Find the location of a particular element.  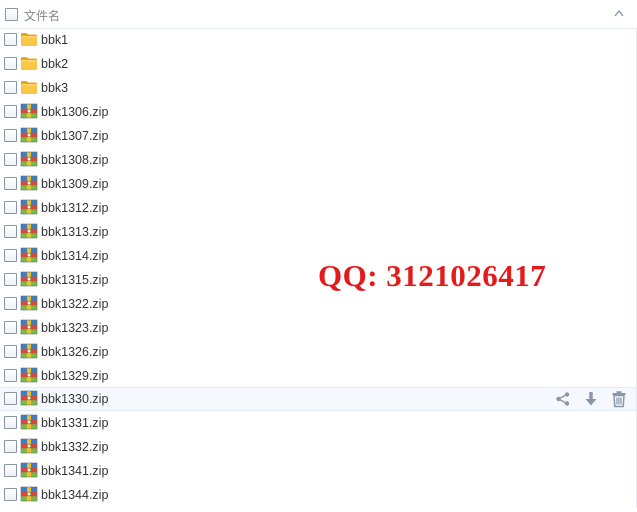

sort-up-icon is located at coordinates (619, 13).